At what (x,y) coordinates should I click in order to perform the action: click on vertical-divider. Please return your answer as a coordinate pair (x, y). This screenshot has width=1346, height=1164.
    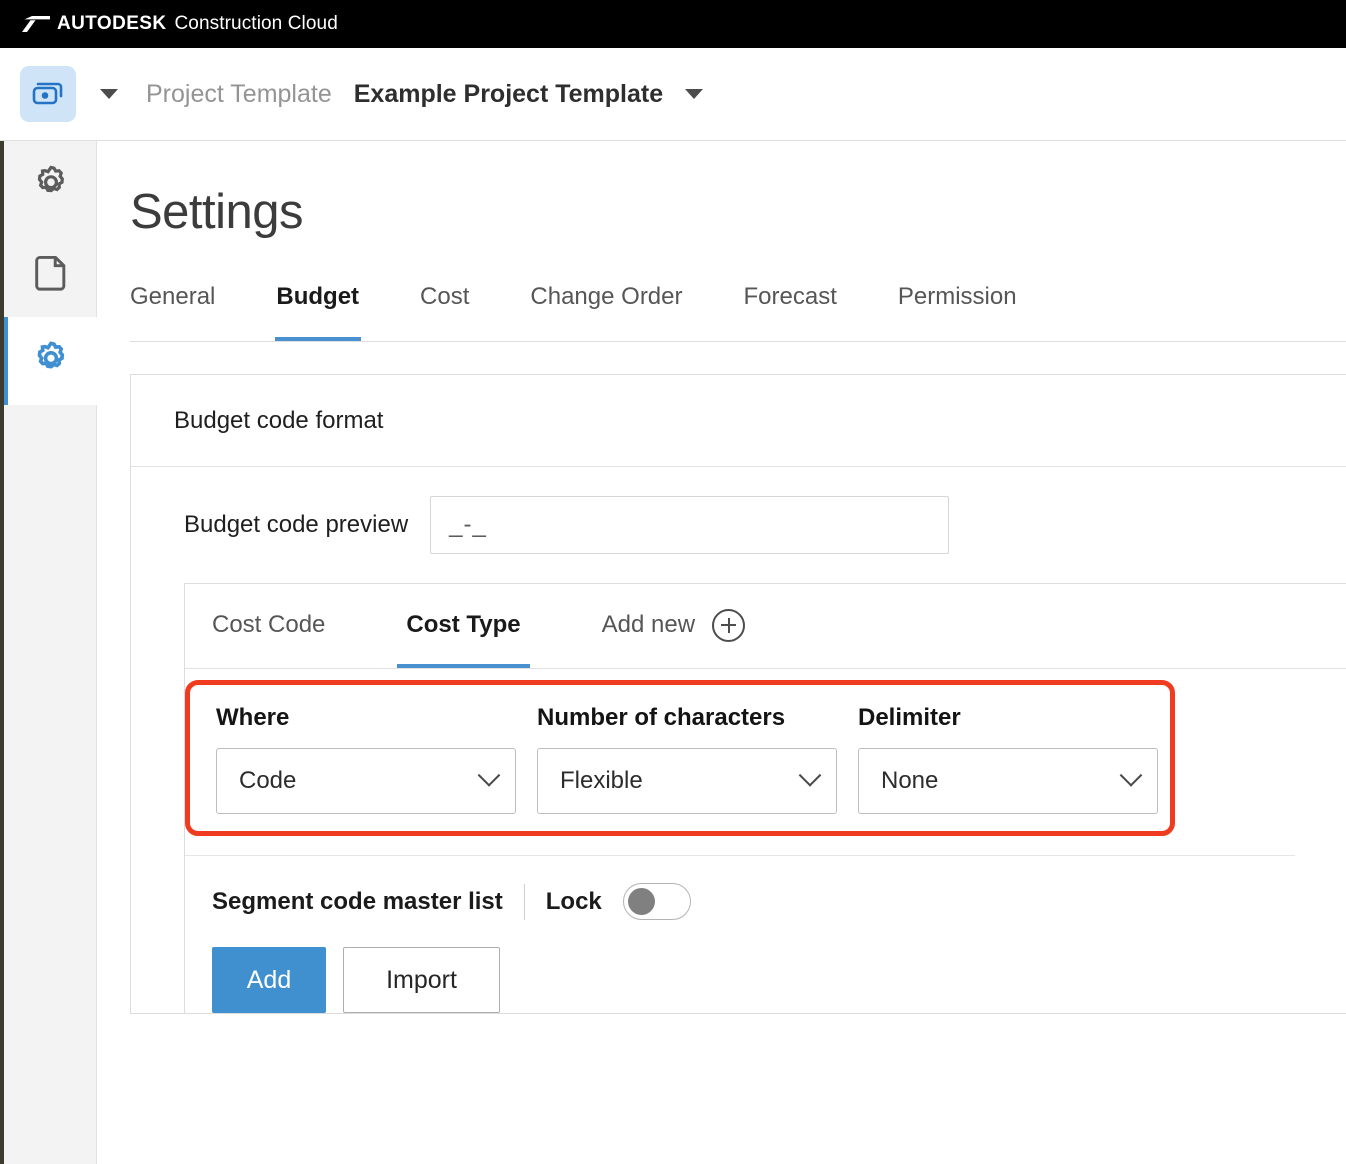
    Looking at the image, I should click on (524, 901).